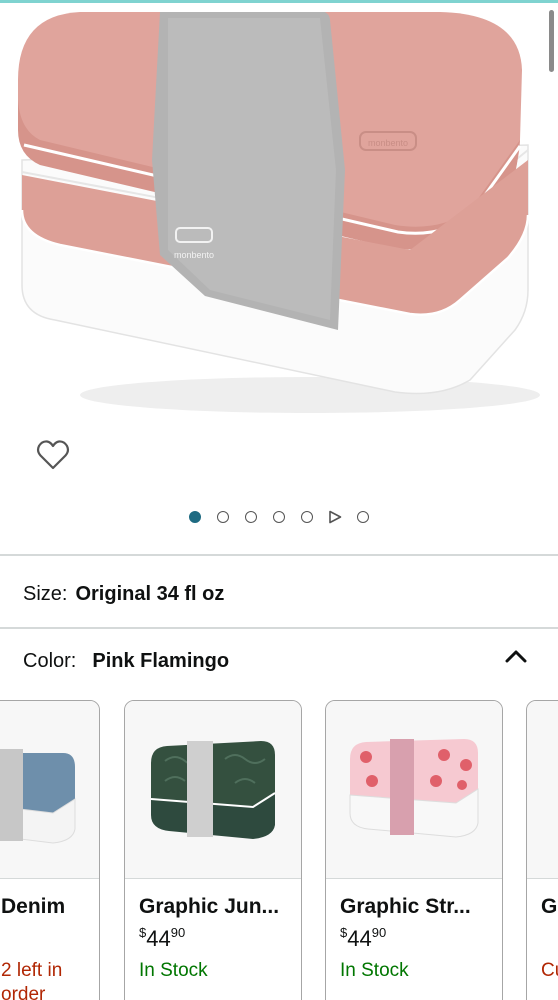 The height and width of the screenshot is (1000, 558). I want to click on color-value: Pink Flamingo, so click(161, 661).